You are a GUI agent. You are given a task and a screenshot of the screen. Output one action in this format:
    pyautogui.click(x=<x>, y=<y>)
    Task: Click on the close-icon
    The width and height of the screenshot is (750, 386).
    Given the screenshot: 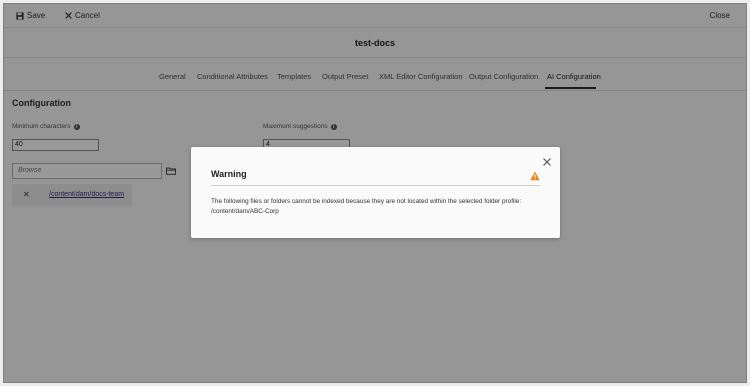 What is the action you would take?
    pyautogui.click(x=547, y=162)
    